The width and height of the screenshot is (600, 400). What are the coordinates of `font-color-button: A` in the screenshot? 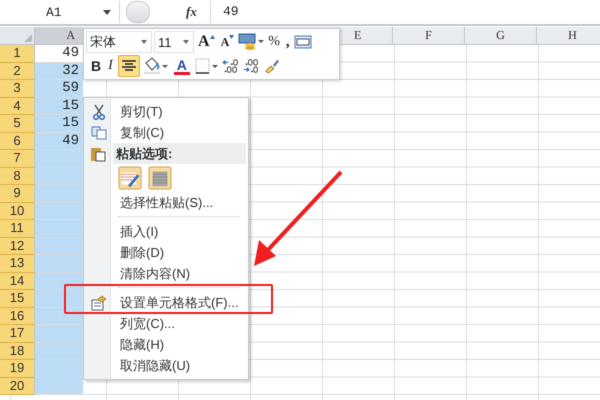 It's located at (182, 66).